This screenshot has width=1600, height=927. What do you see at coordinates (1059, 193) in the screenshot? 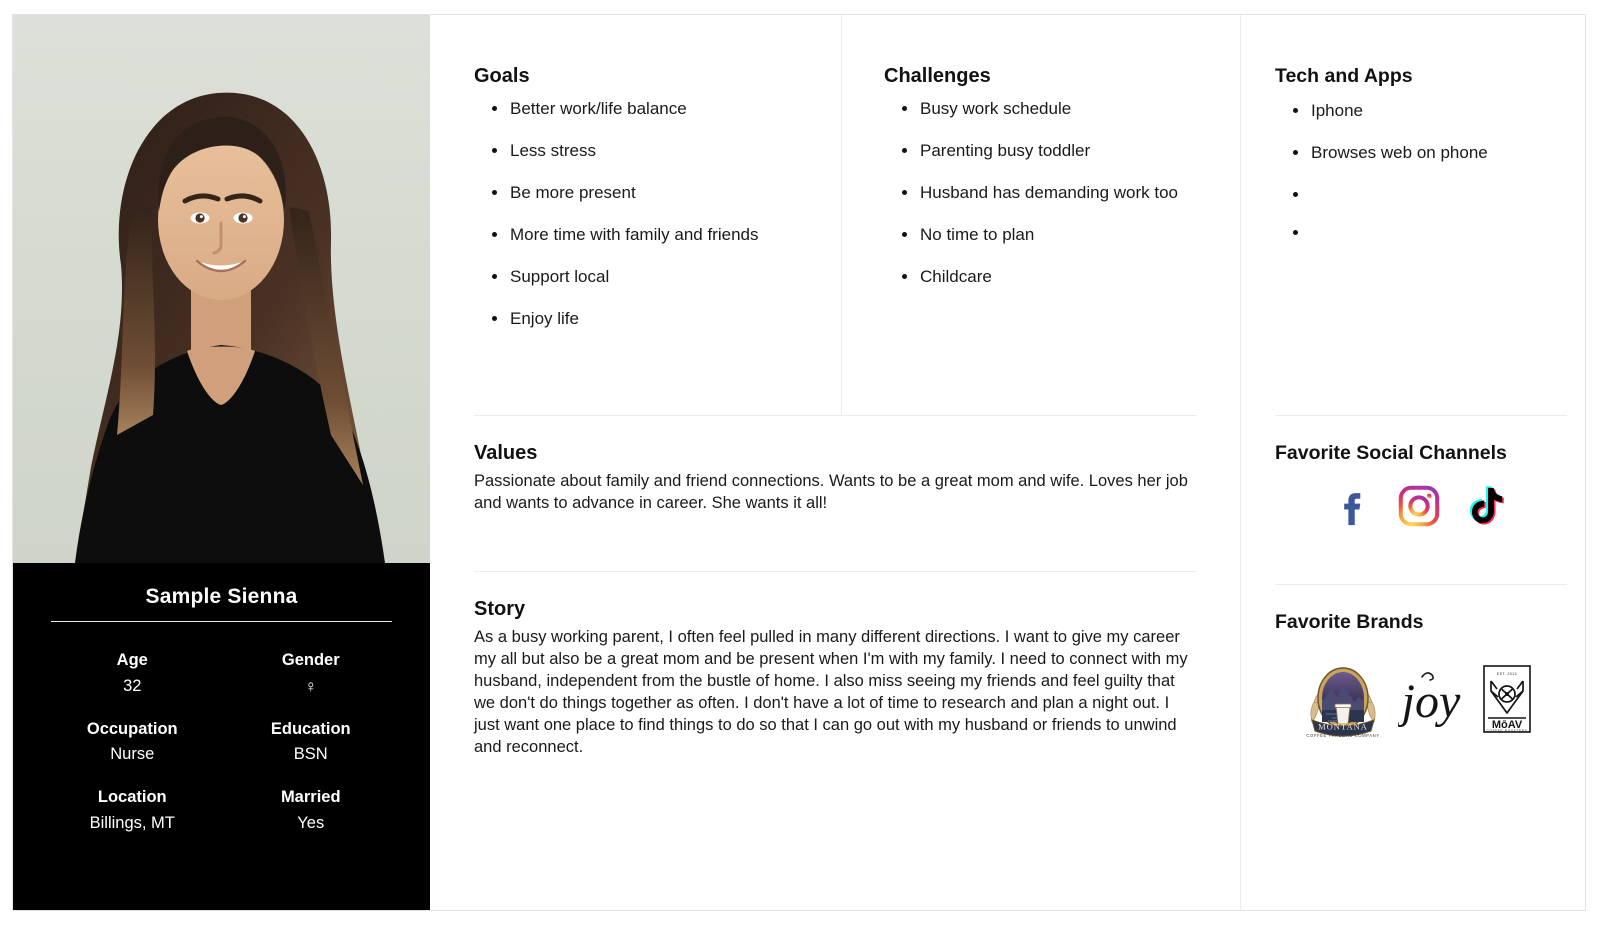
I see `list-item: Husband has demanding work too` at bounding box center [1059, 193].